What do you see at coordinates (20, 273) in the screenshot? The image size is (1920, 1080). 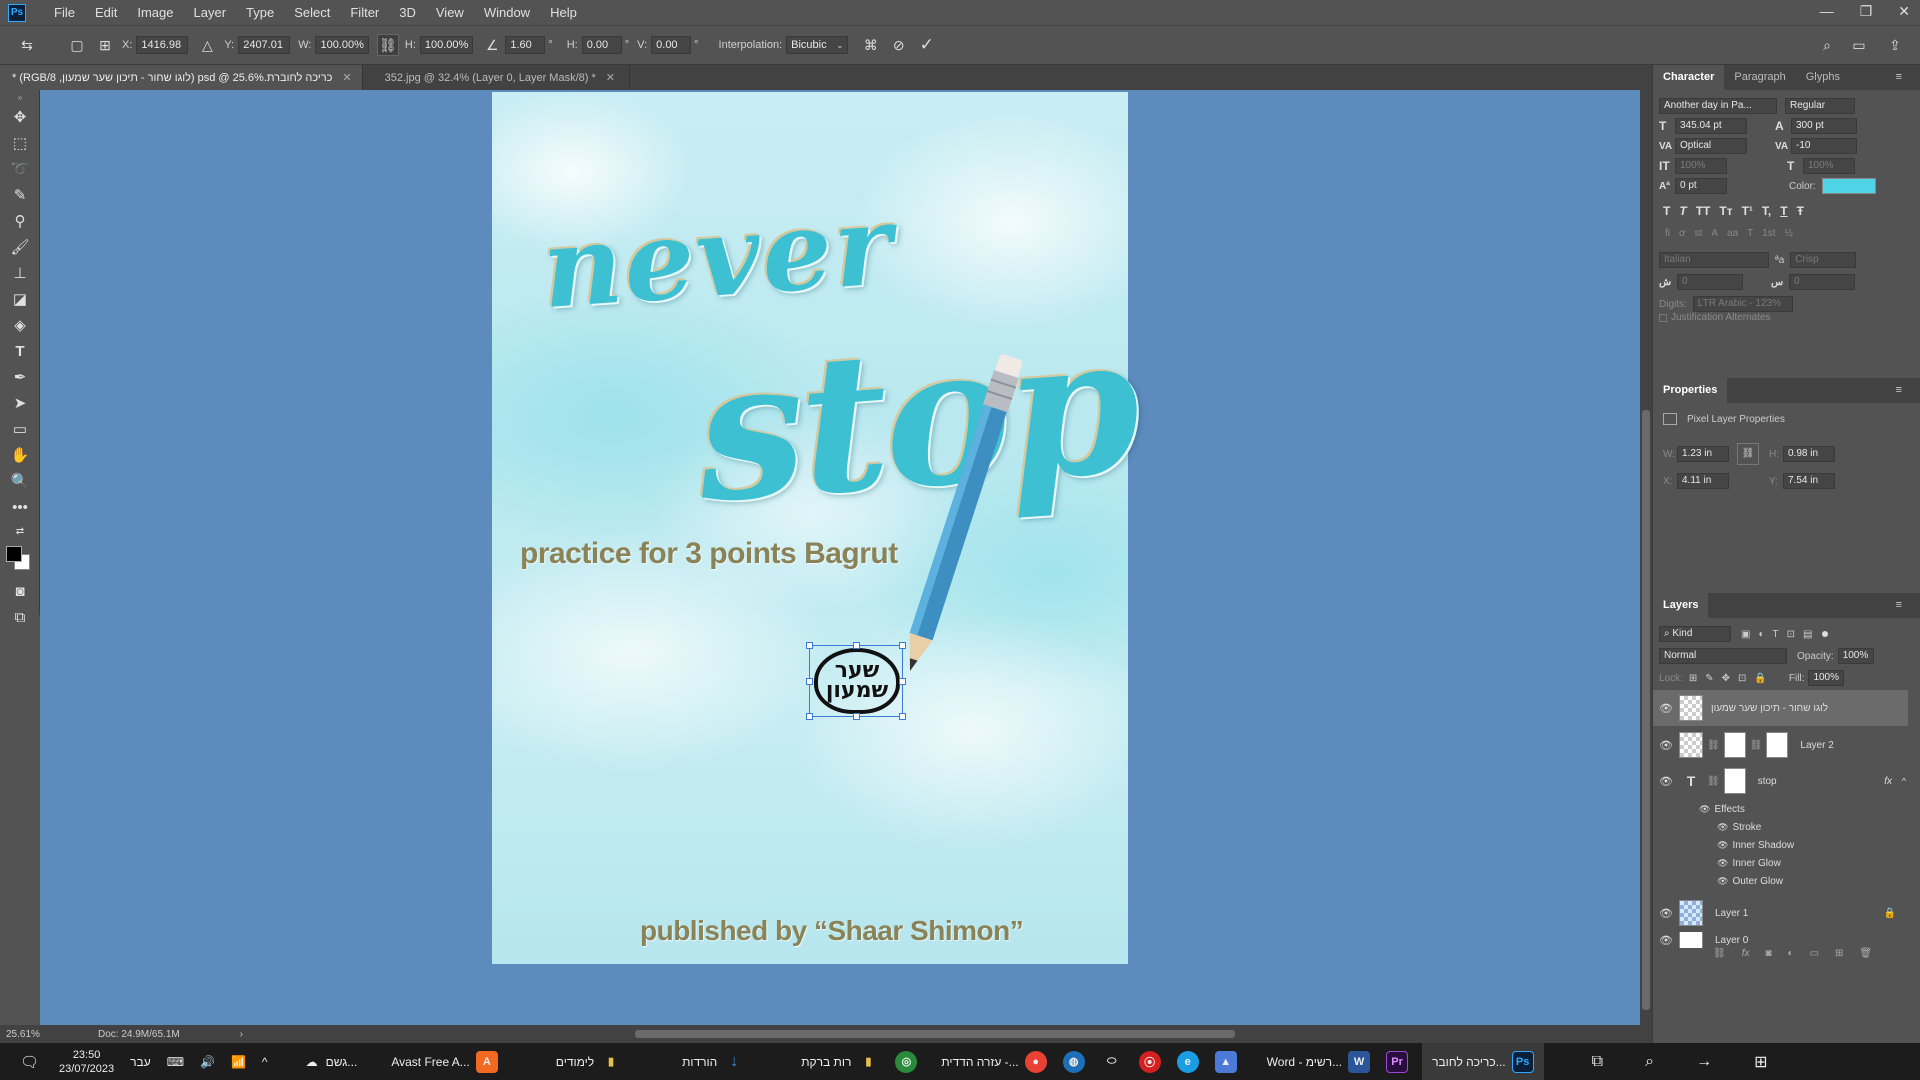 I see `stamp-tool-icon: ⊥` at bounding box center [20, 273].